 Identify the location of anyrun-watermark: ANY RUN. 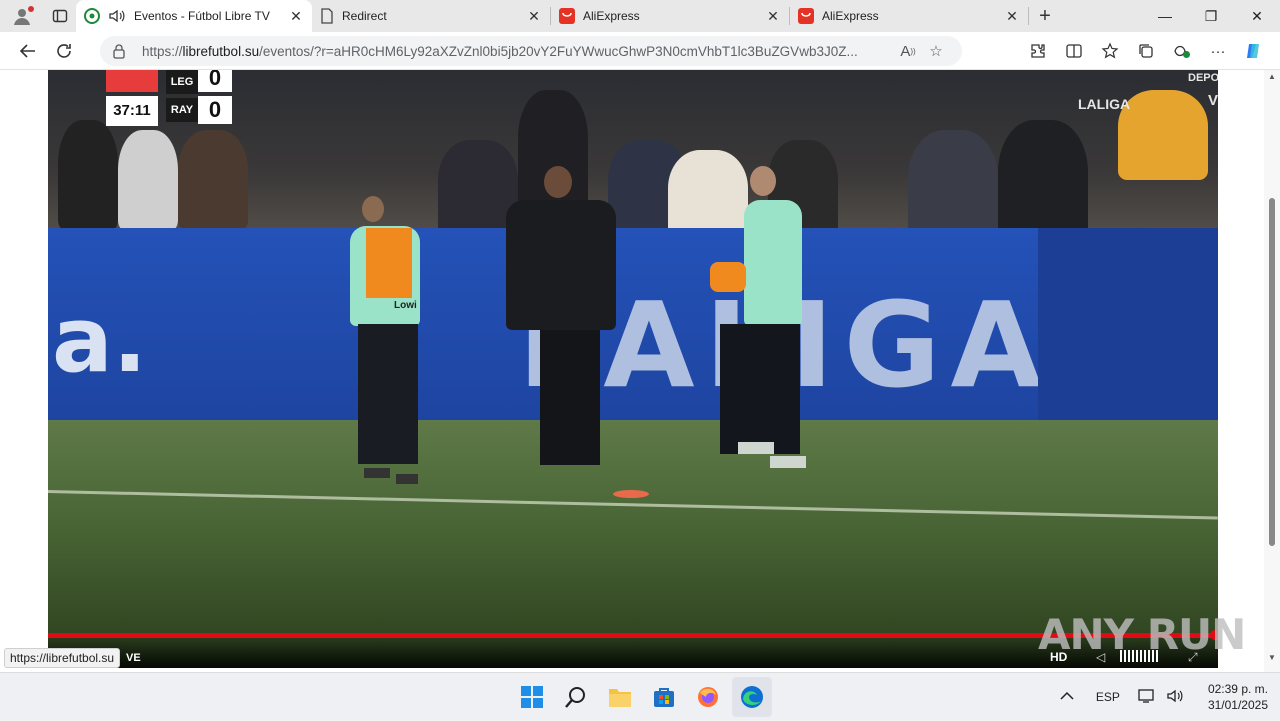
(1142, 634).